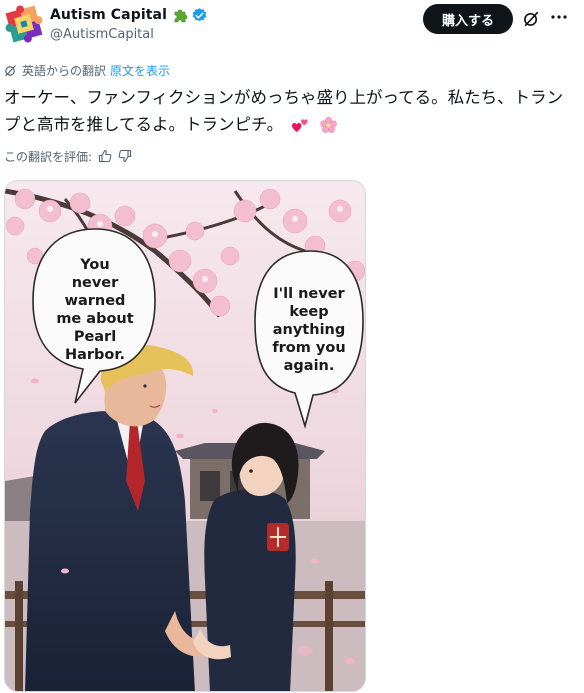 The width and height of the screenshot is (584, 693). Describe the element at coordinates (468, 19) in the screenshot. I see `buy-button: 購入する` at that location.